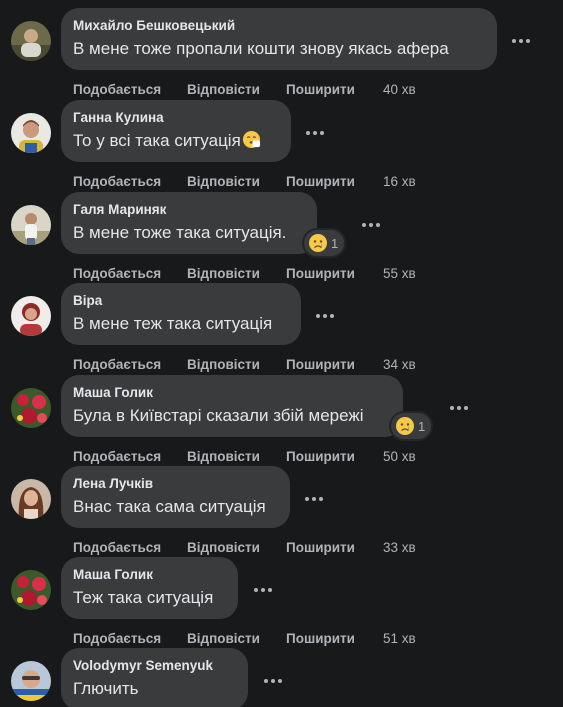 The height and width of the screenshot is (707, 563). I want to click on comment-text: Глючить, so click(106, 688).